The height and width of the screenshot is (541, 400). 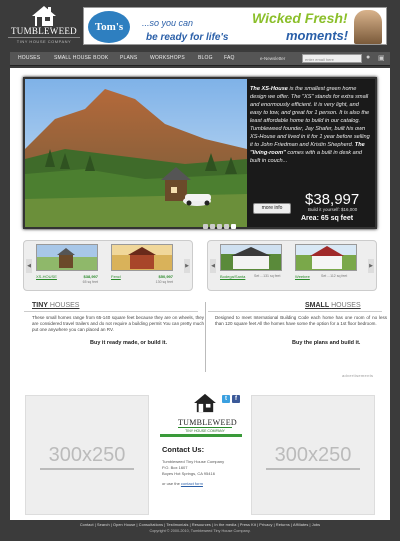 I want to click on contact-city: Boyes Hot Springs, CA 95416, so click(x=188, y=473).